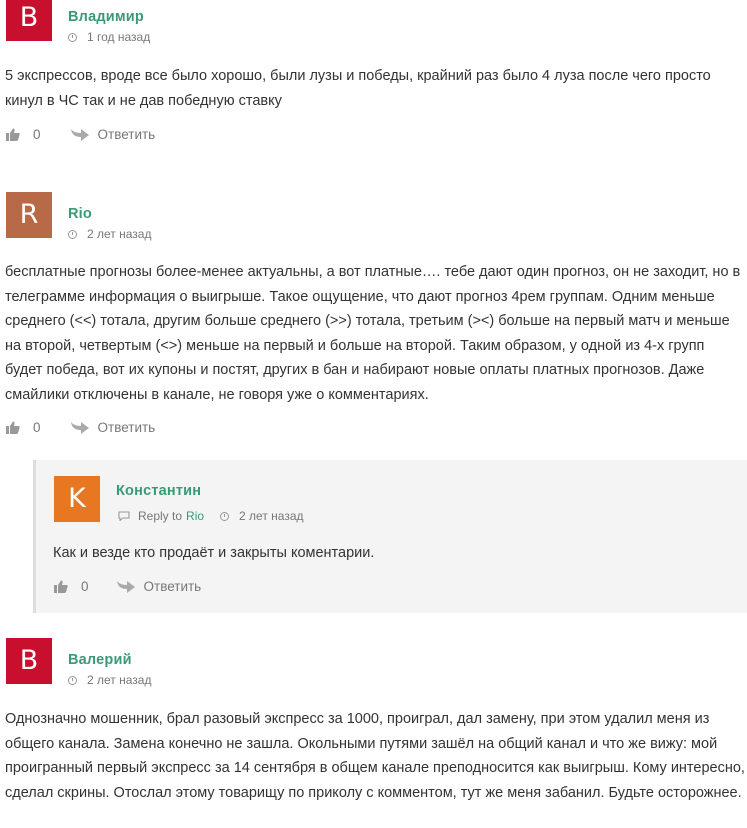 The height and width of the screenshot is (828, 747). What do you see at coordinates (124, 516) in the screenshot?
I see `speech-bubble-icon` at bounding box center [124, 516].